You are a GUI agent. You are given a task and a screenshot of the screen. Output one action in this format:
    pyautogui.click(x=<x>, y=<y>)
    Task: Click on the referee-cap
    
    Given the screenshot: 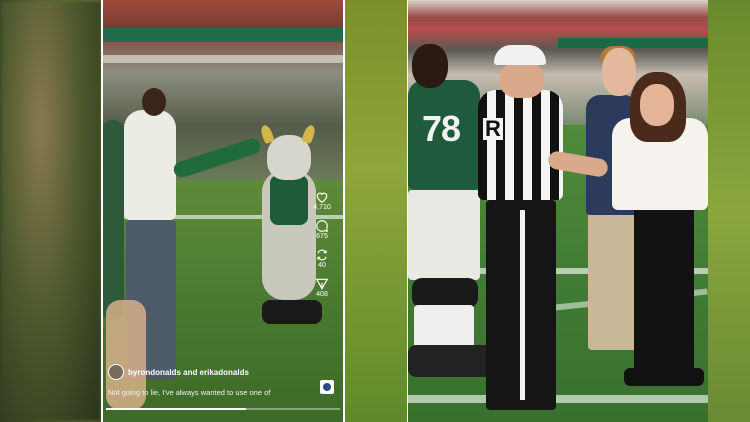 What is the action you would take?
    pyautogui.click(x=520, y=55)
    